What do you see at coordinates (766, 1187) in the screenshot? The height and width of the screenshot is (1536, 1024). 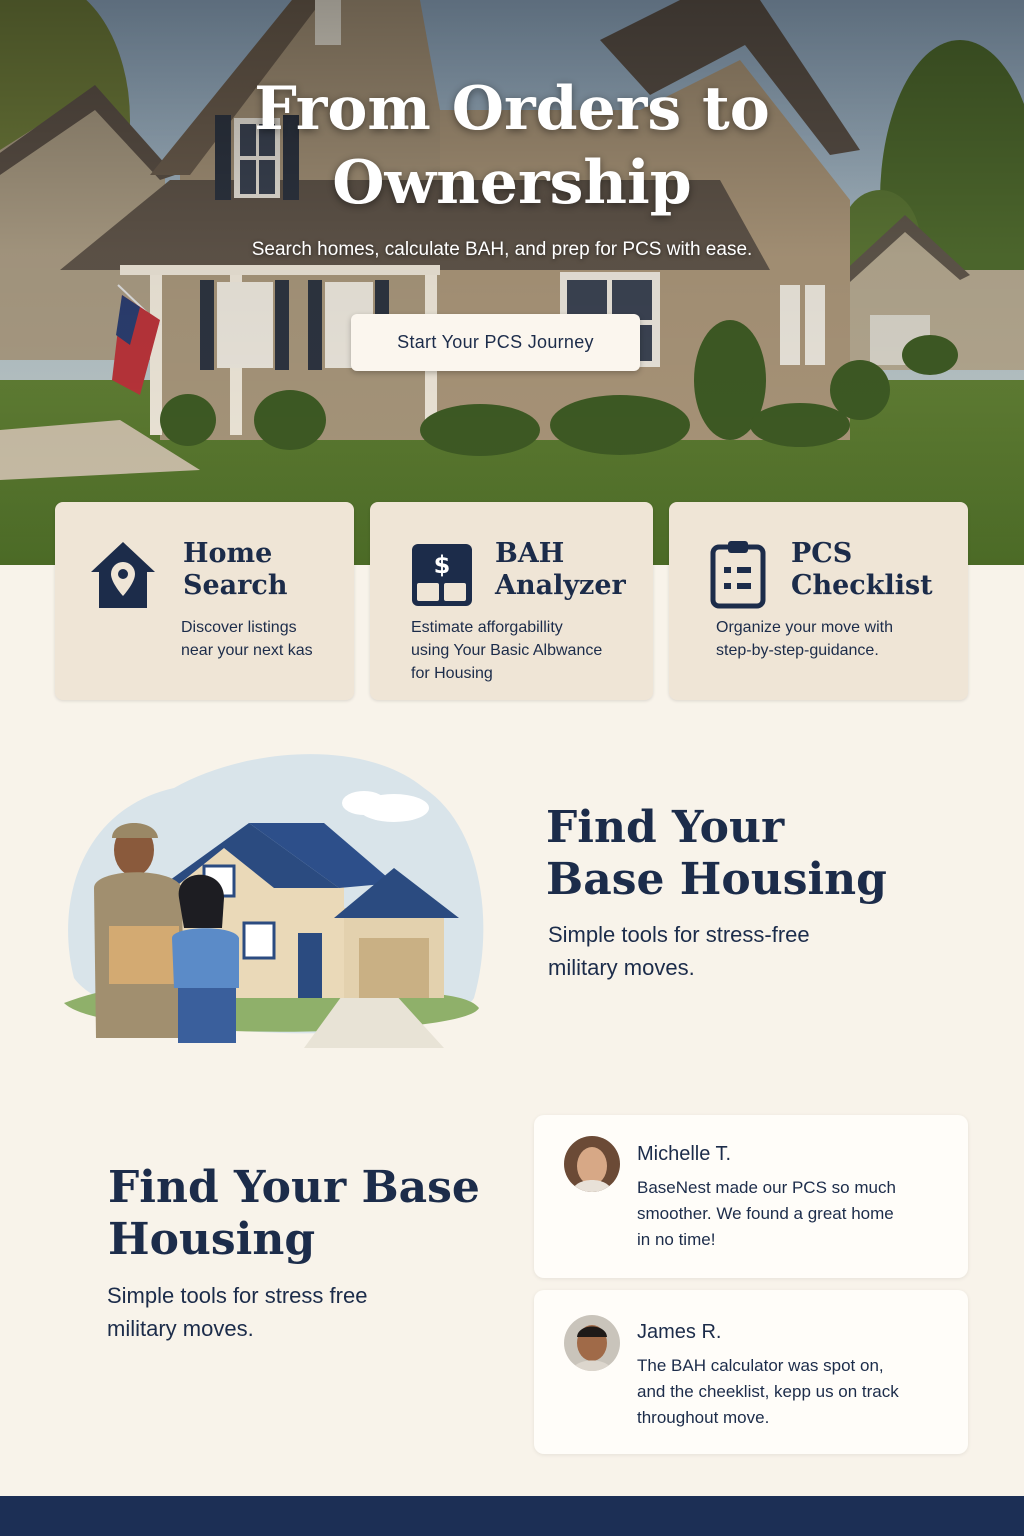 I see `testimonial-quote-line: BaseNest made our PCS so much` at bounding box center [766, 1187].